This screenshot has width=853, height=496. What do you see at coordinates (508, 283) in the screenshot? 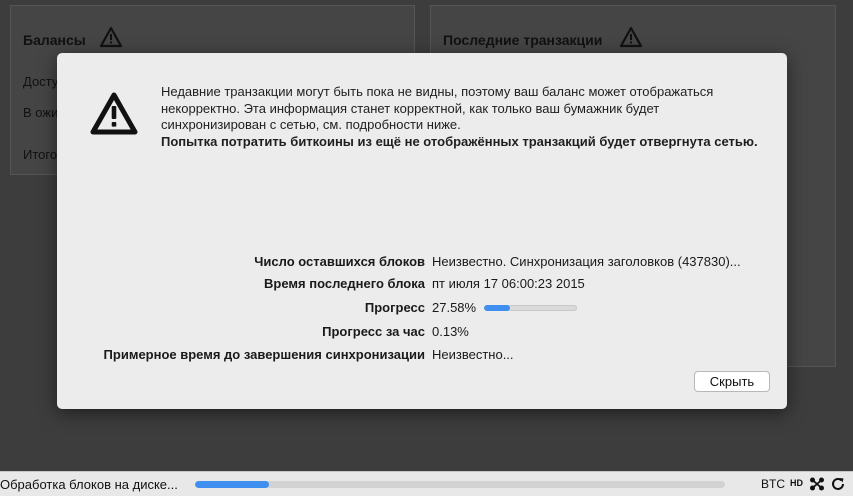
I see `last-block-time-value: пт июля 17 06:00:23 2015` at bounding box center [508, 283].